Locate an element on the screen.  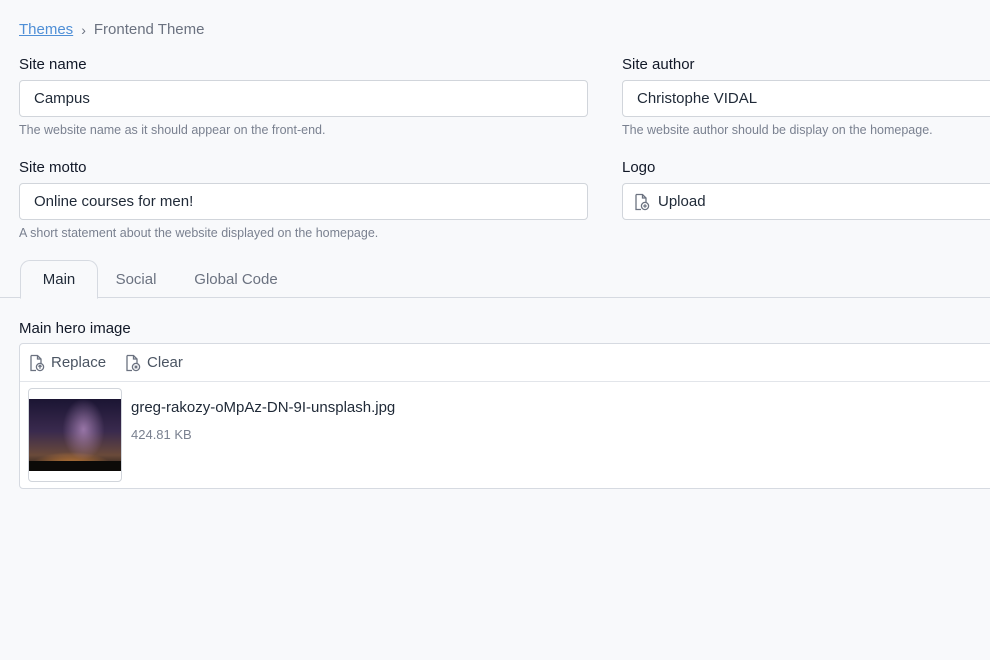
image-thumbnail is located at coordinates (75, 435).